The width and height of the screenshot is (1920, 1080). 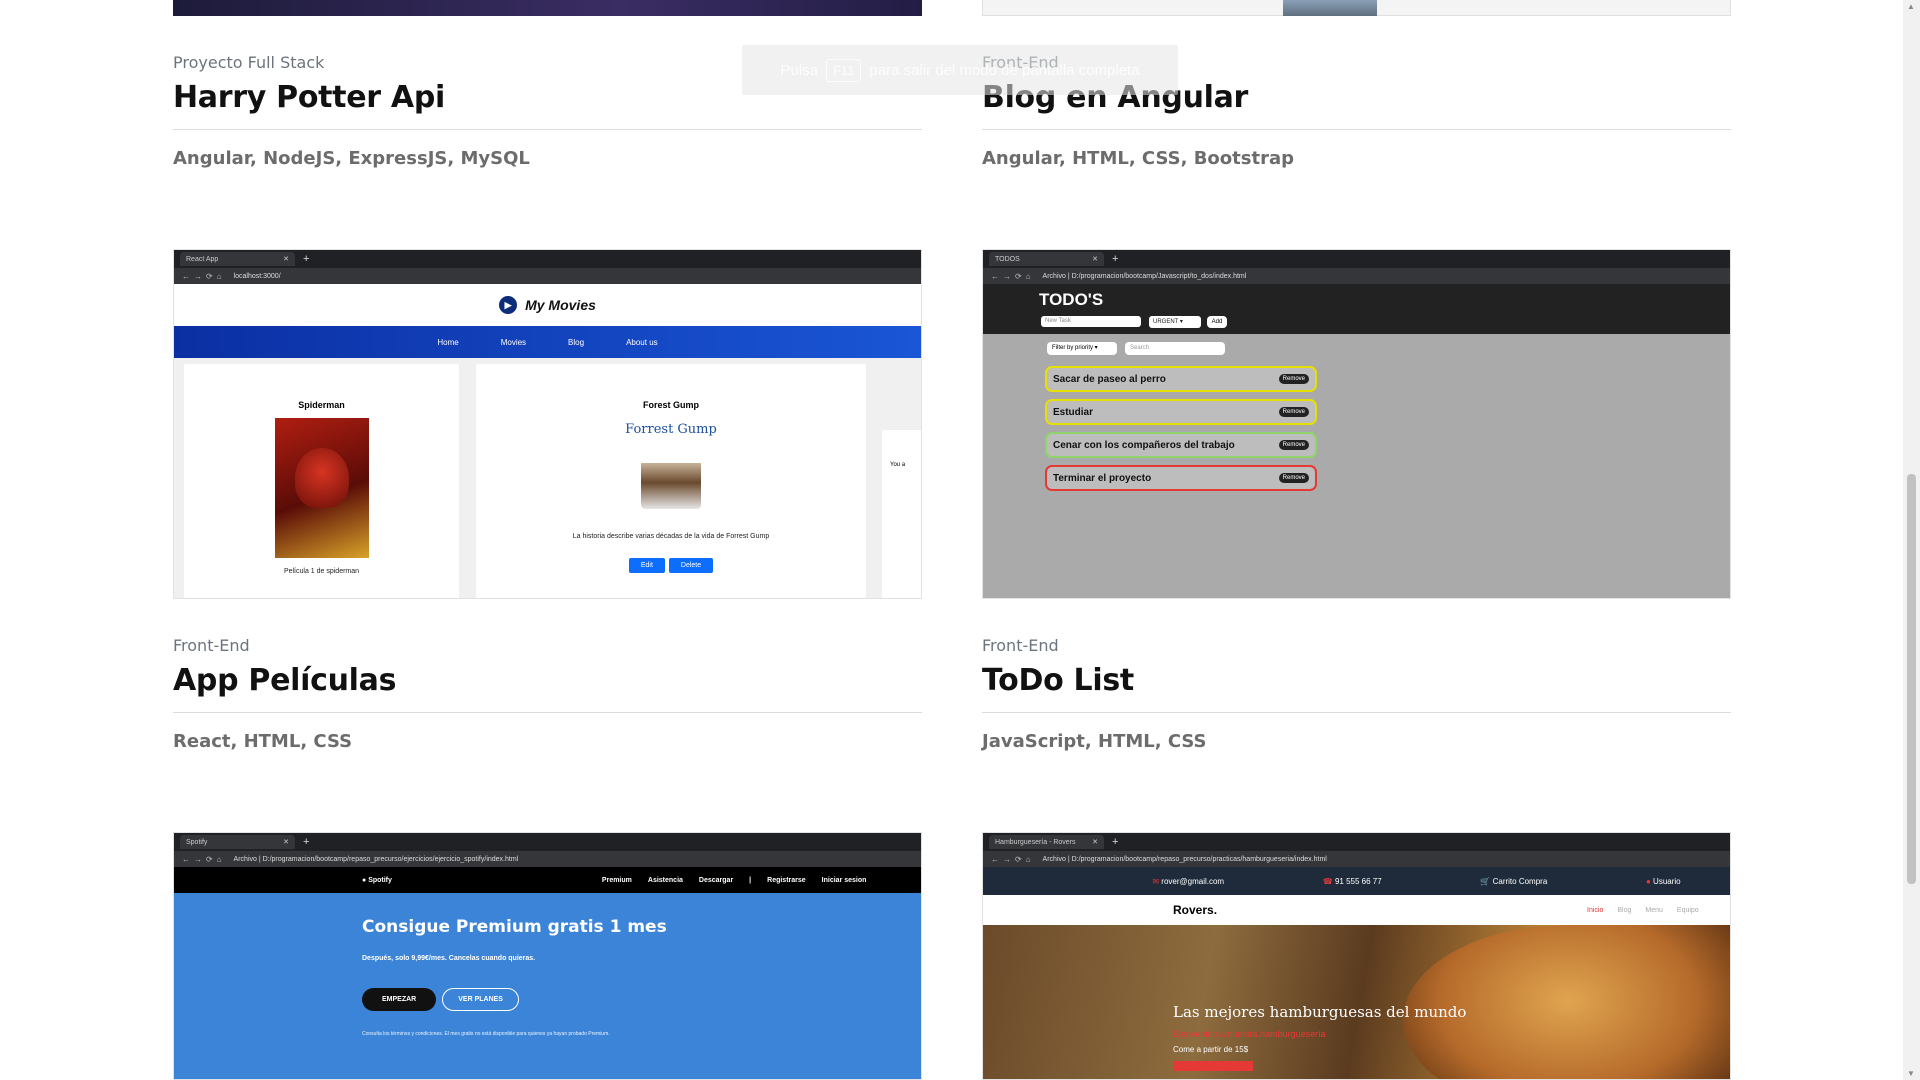 I want to click on page-scrollbar: ▲ ▼, so click(x=1911, y=540).